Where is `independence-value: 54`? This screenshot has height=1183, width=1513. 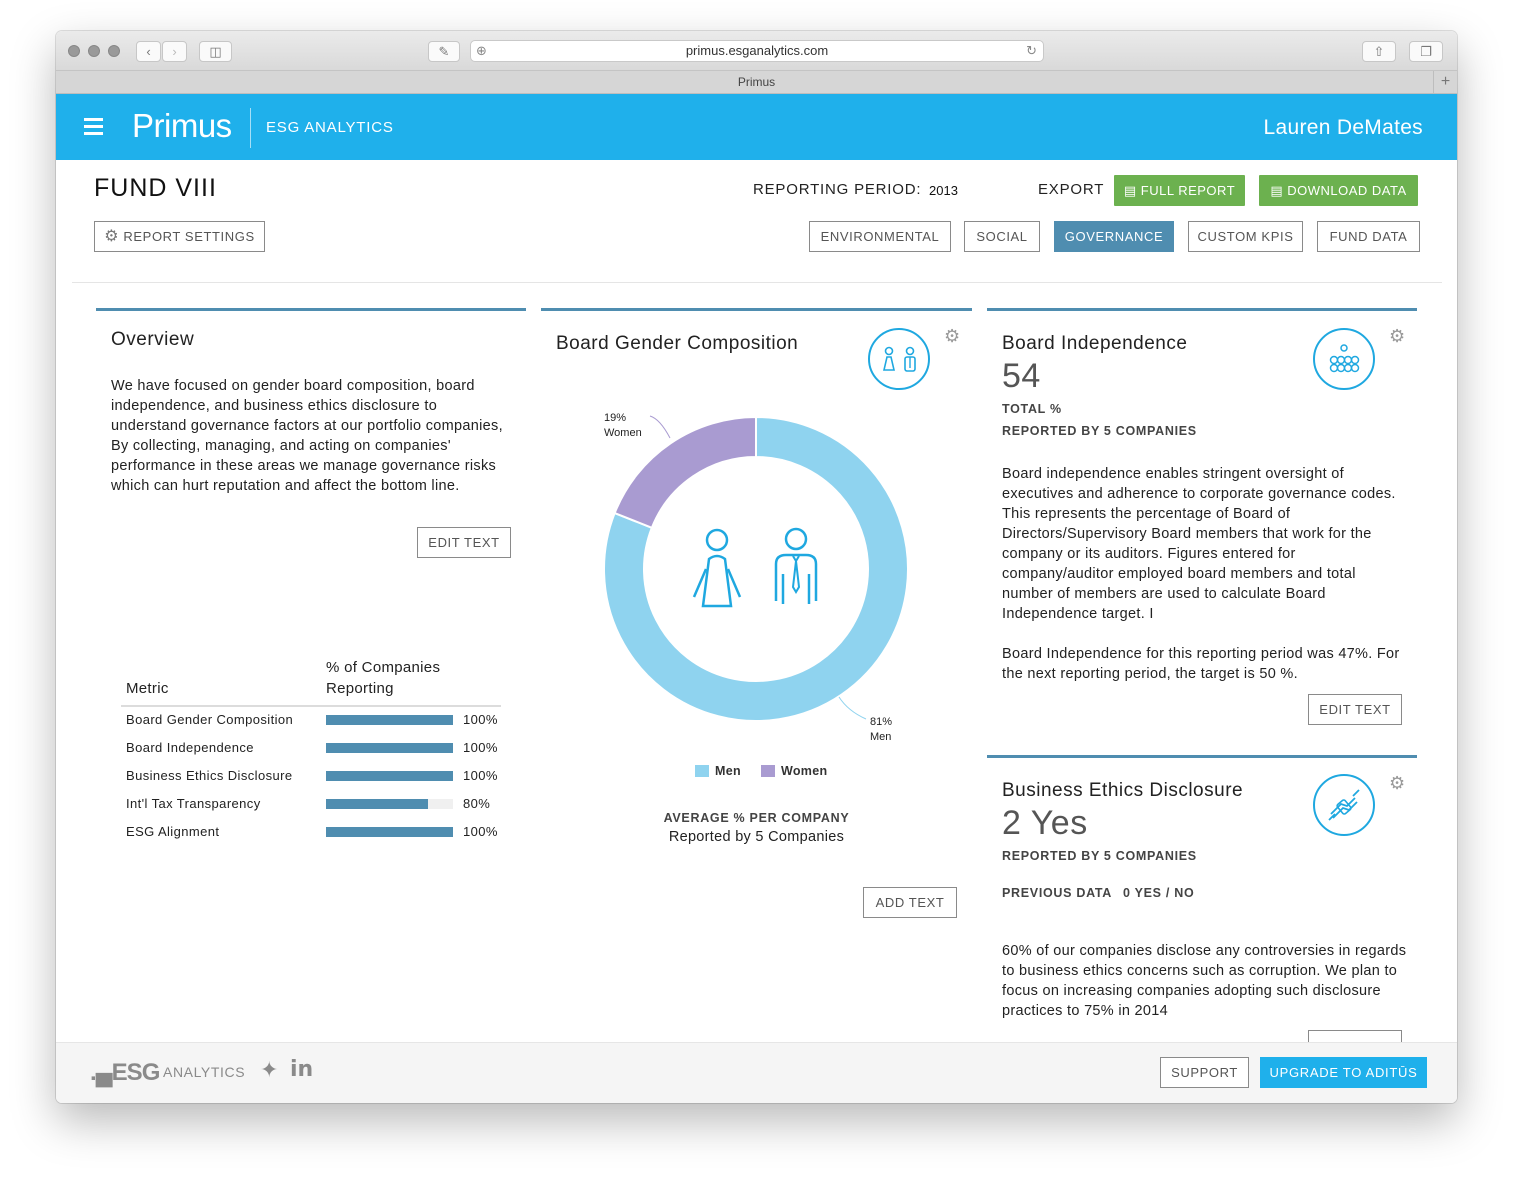
independence-value: 54 is located at coordinates (1021, 376).